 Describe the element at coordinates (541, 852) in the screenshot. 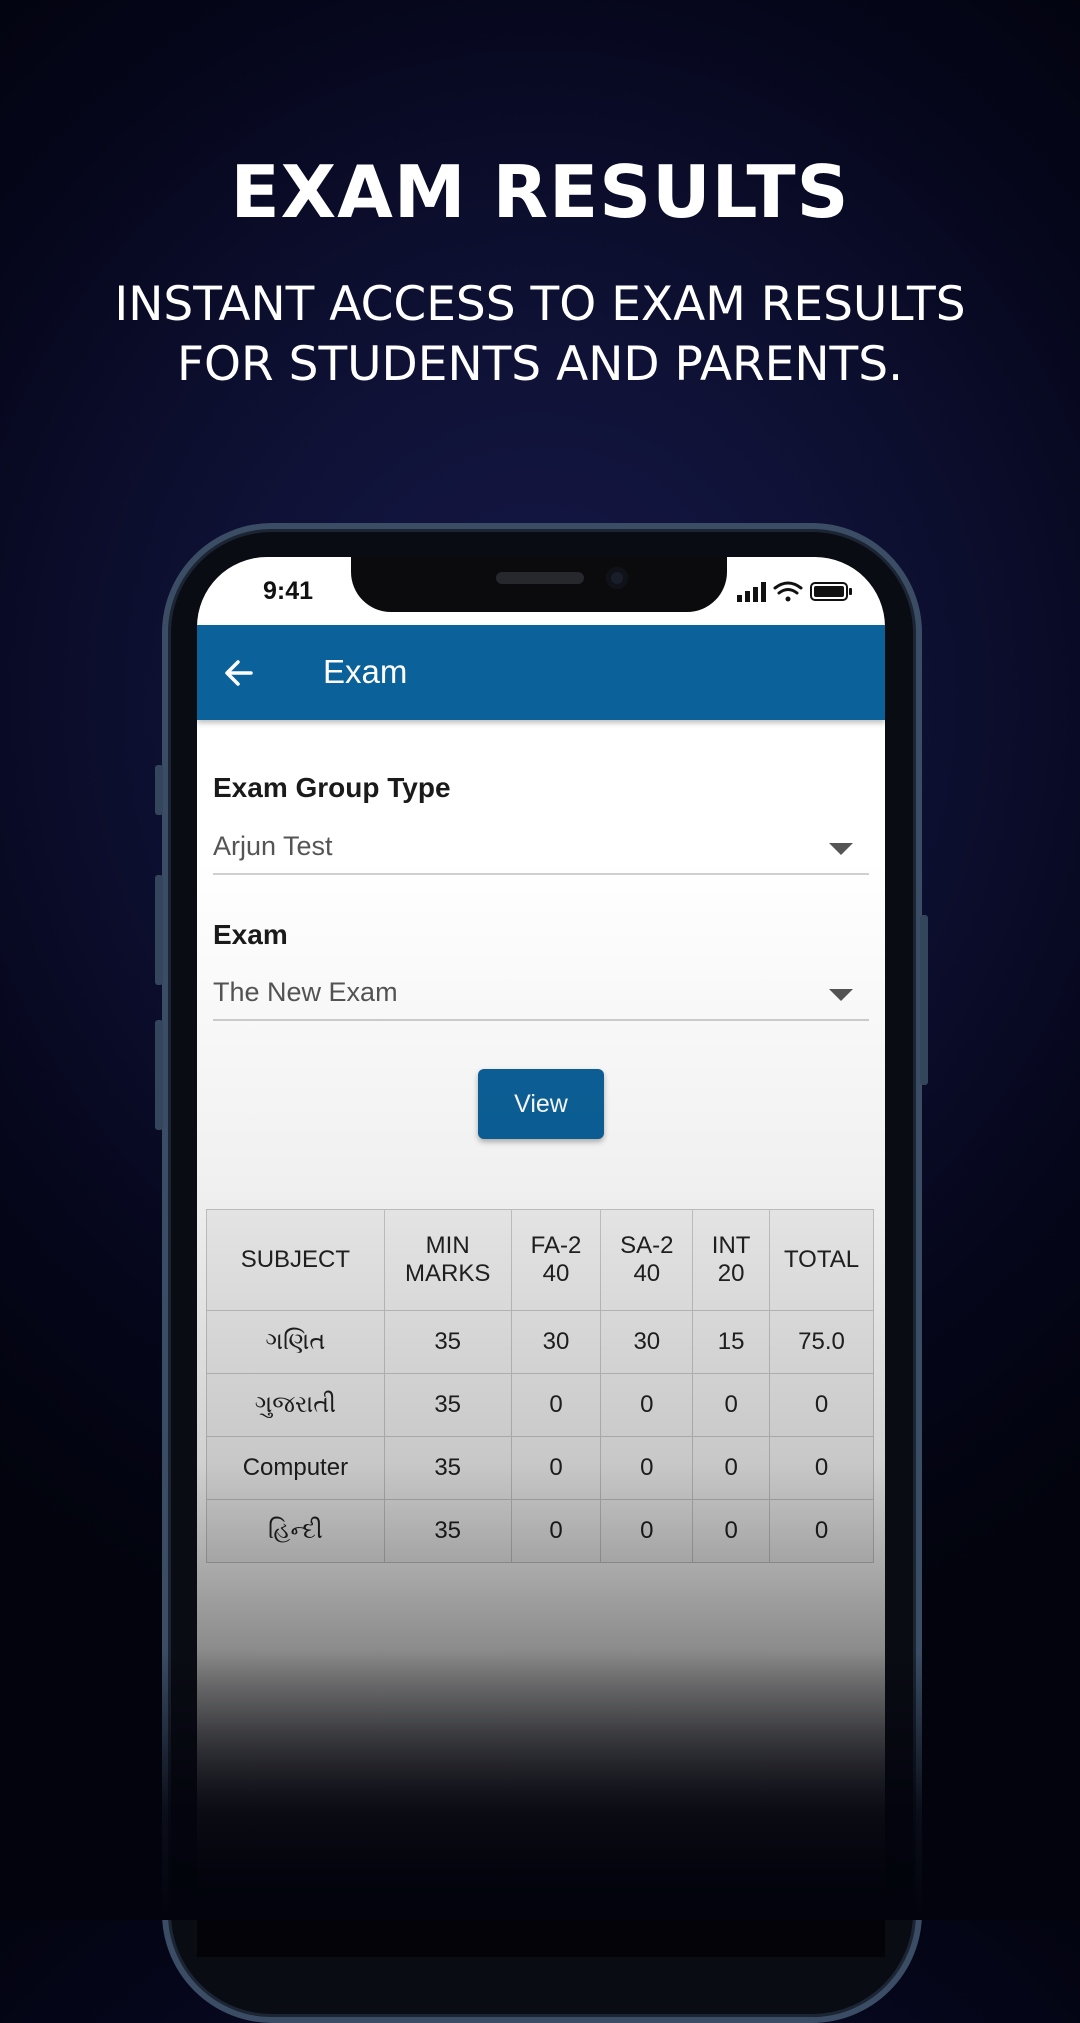

I see `exam-group-type-select: Arjun Test` at that location.